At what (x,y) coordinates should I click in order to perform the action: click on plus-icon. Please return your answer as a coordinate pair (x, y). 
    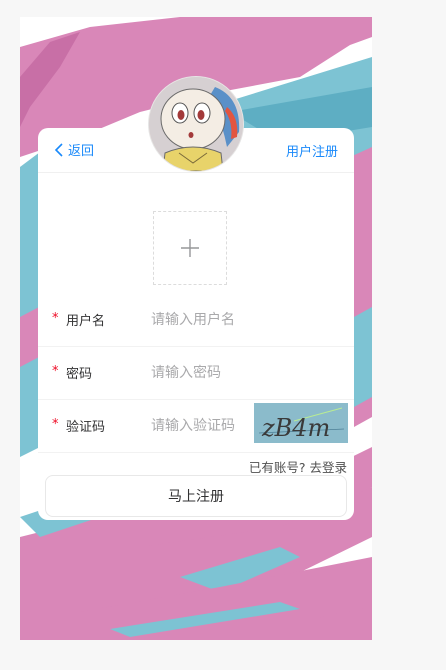
    Looking at the image, I should click on (190, 248).